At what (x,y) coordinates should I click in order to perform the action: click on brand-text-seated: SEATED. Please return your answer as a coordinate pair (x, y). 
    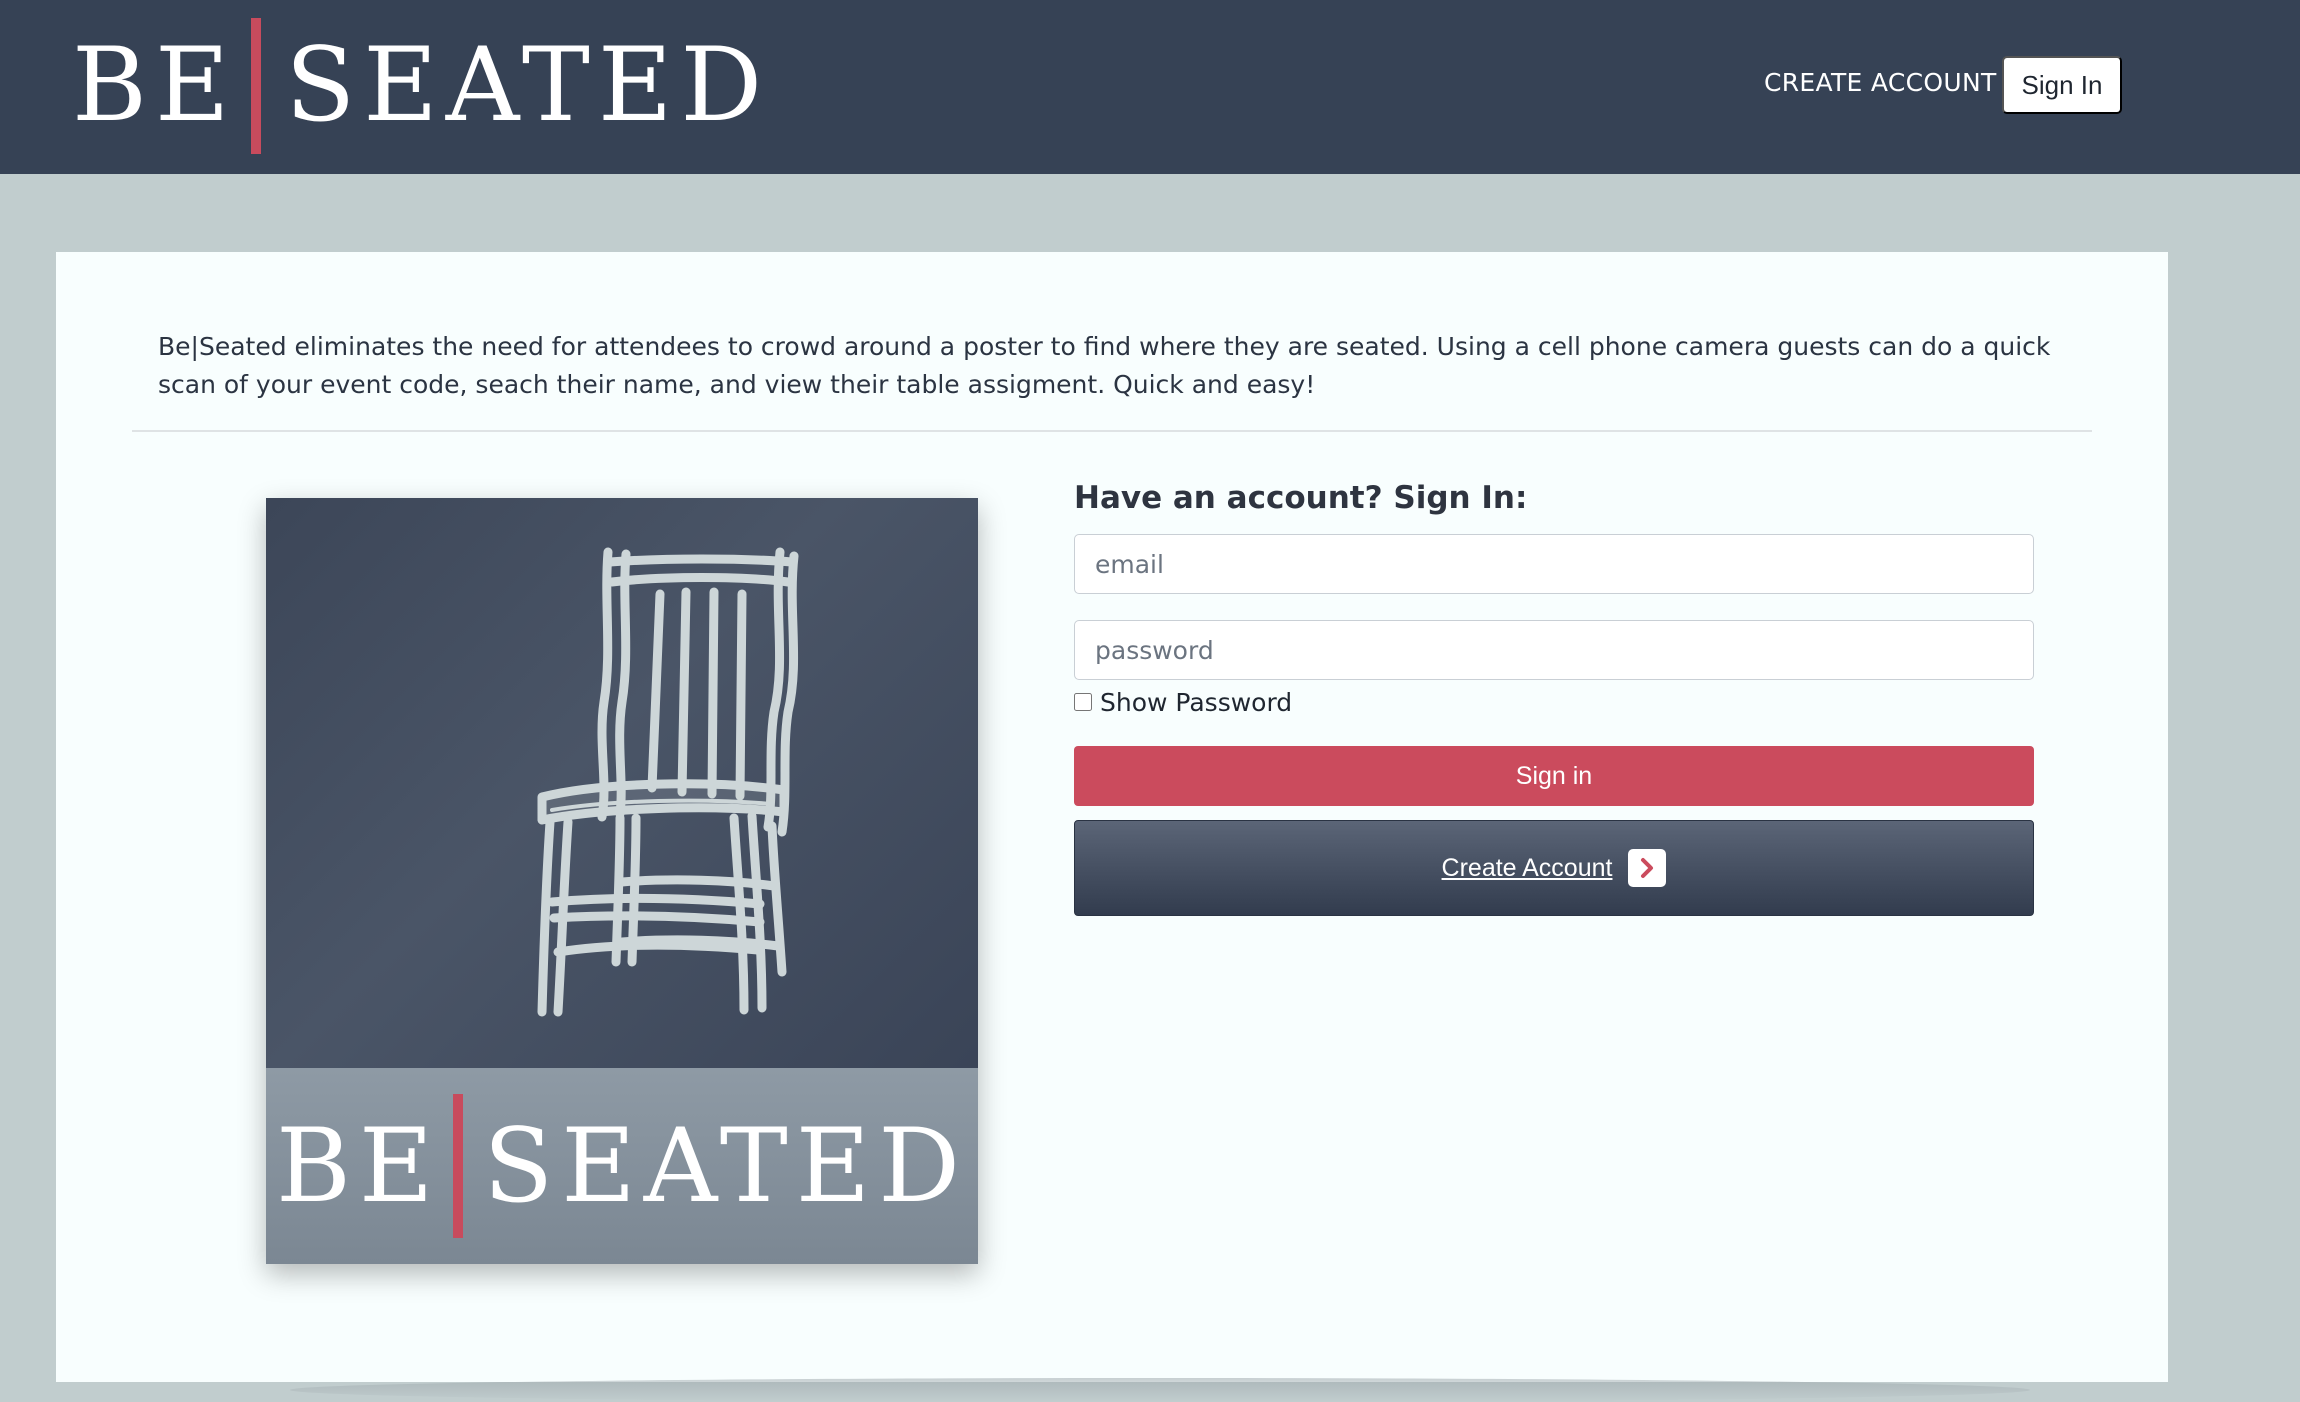
    Looking at the image, I should click on (528, 85).